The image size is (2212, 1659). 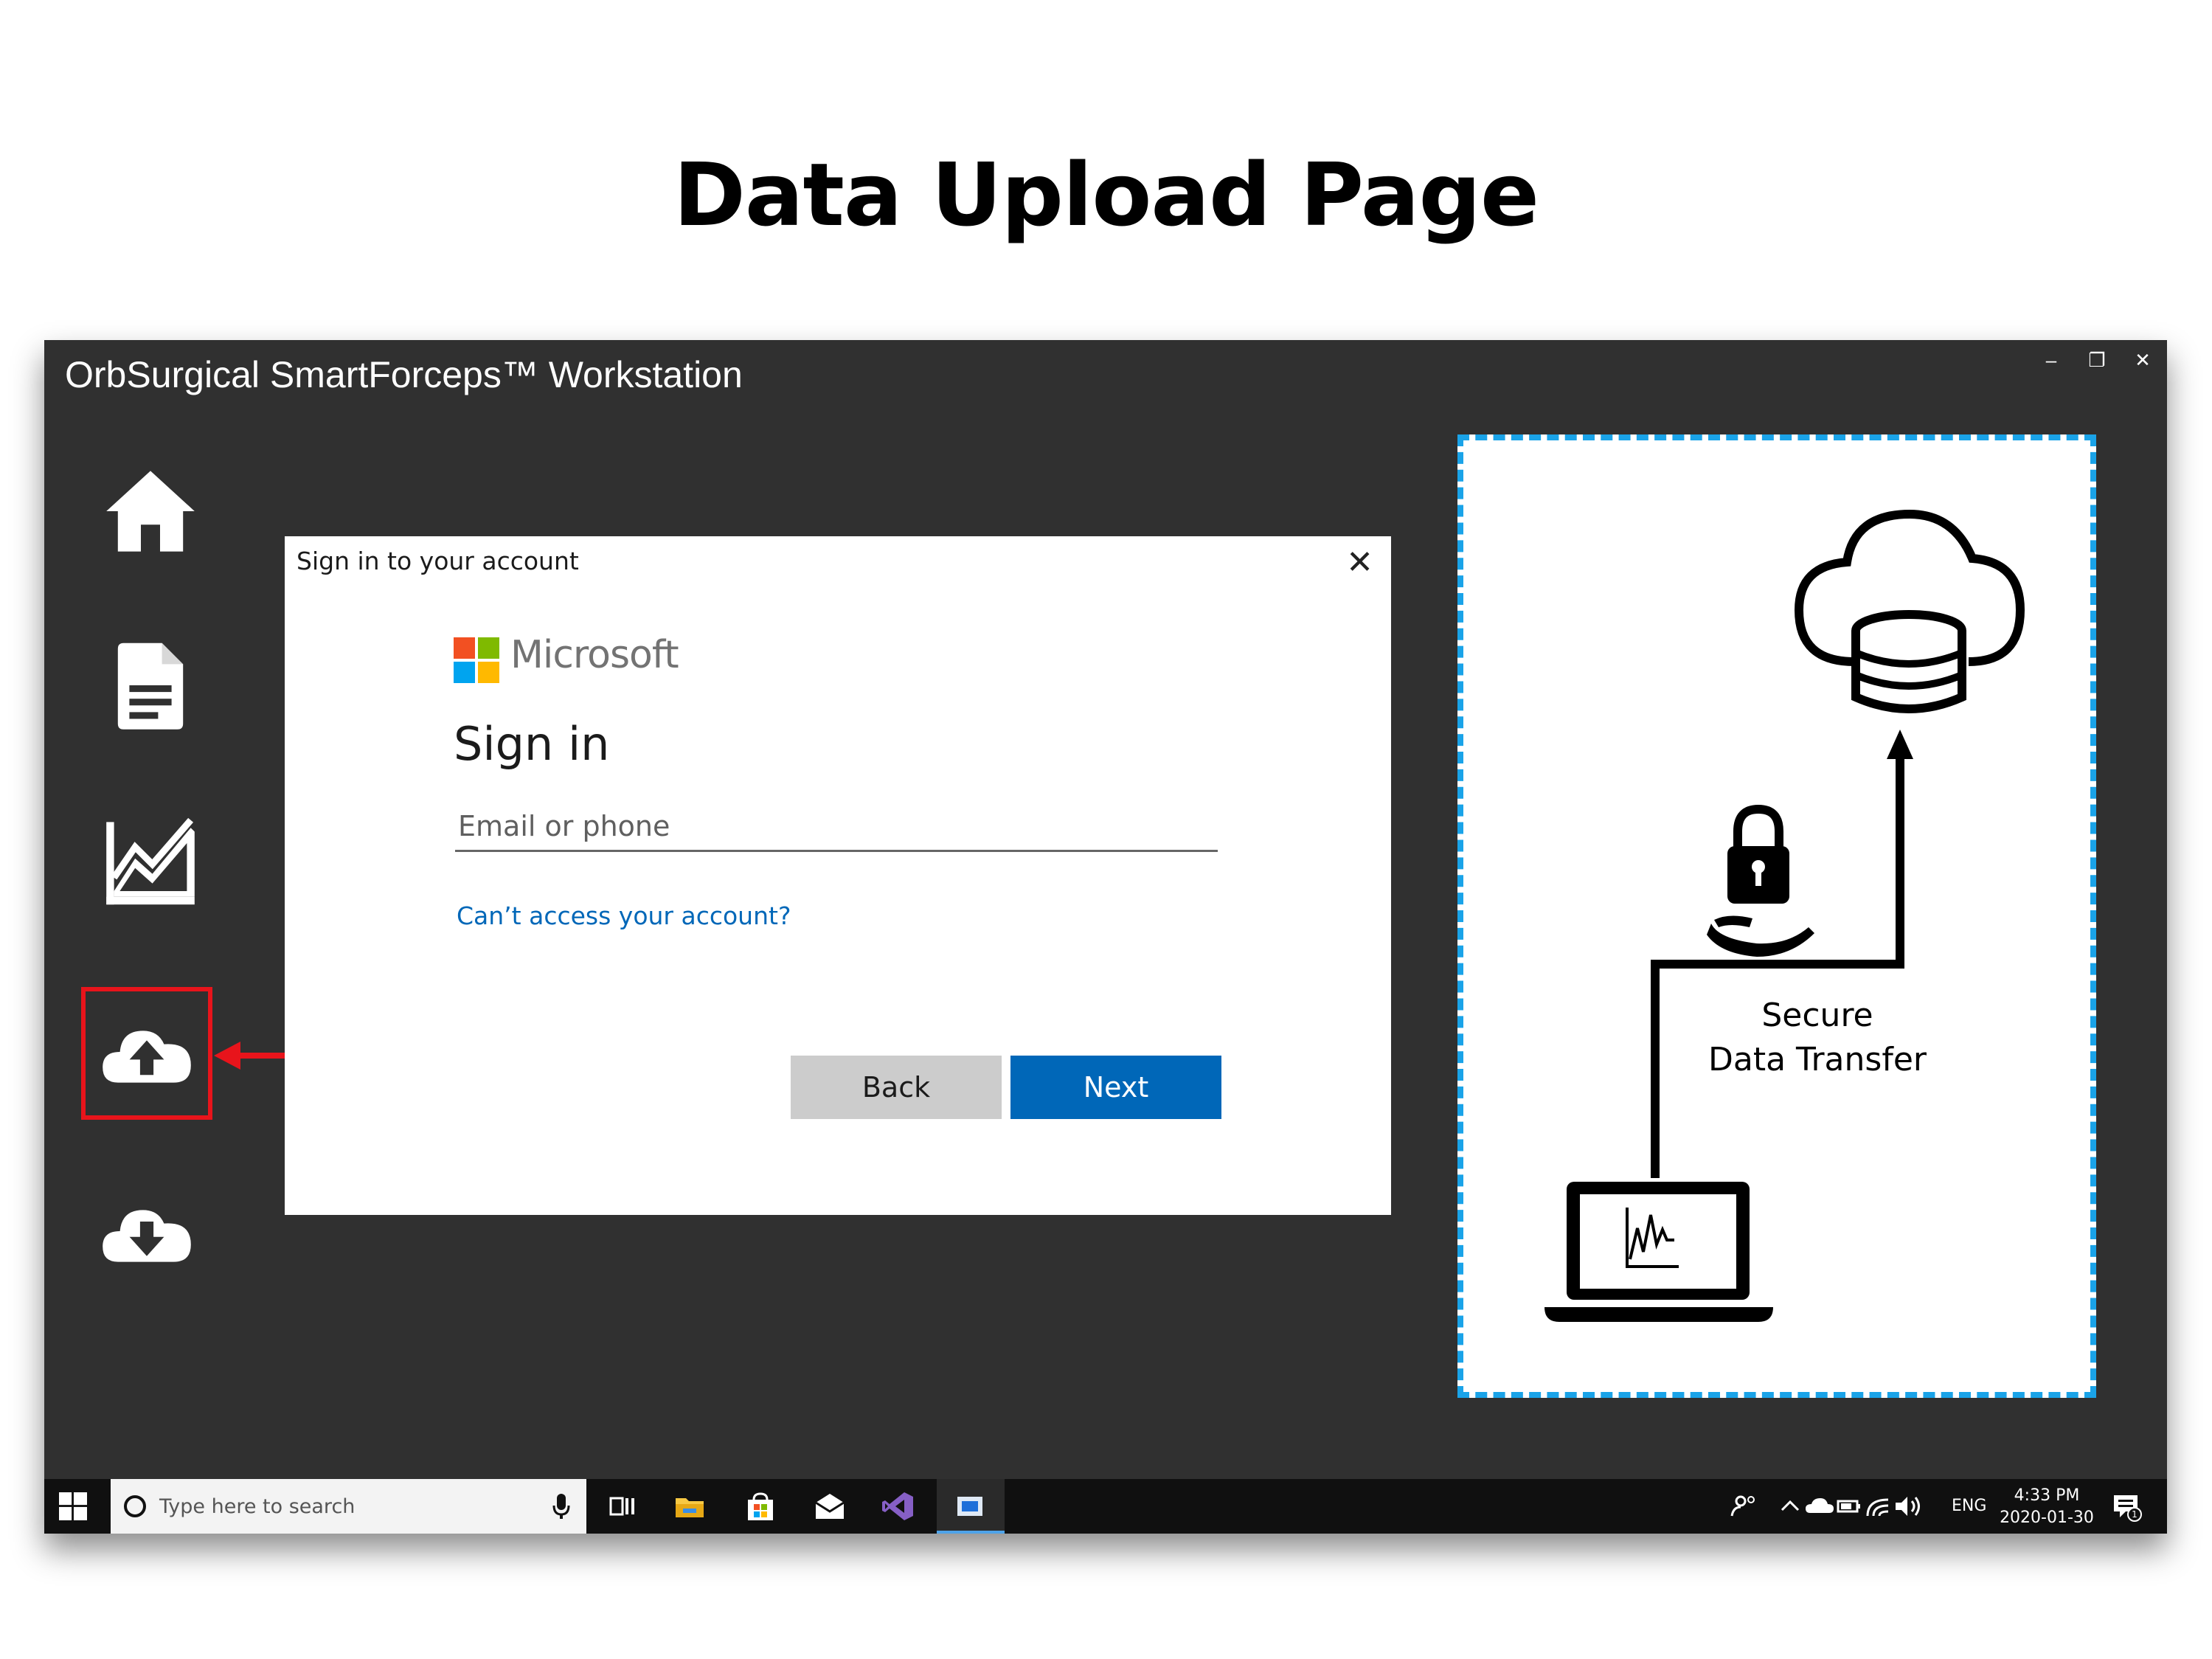 I want to click on notification-count: 1, so click(x=2135, y=1514).